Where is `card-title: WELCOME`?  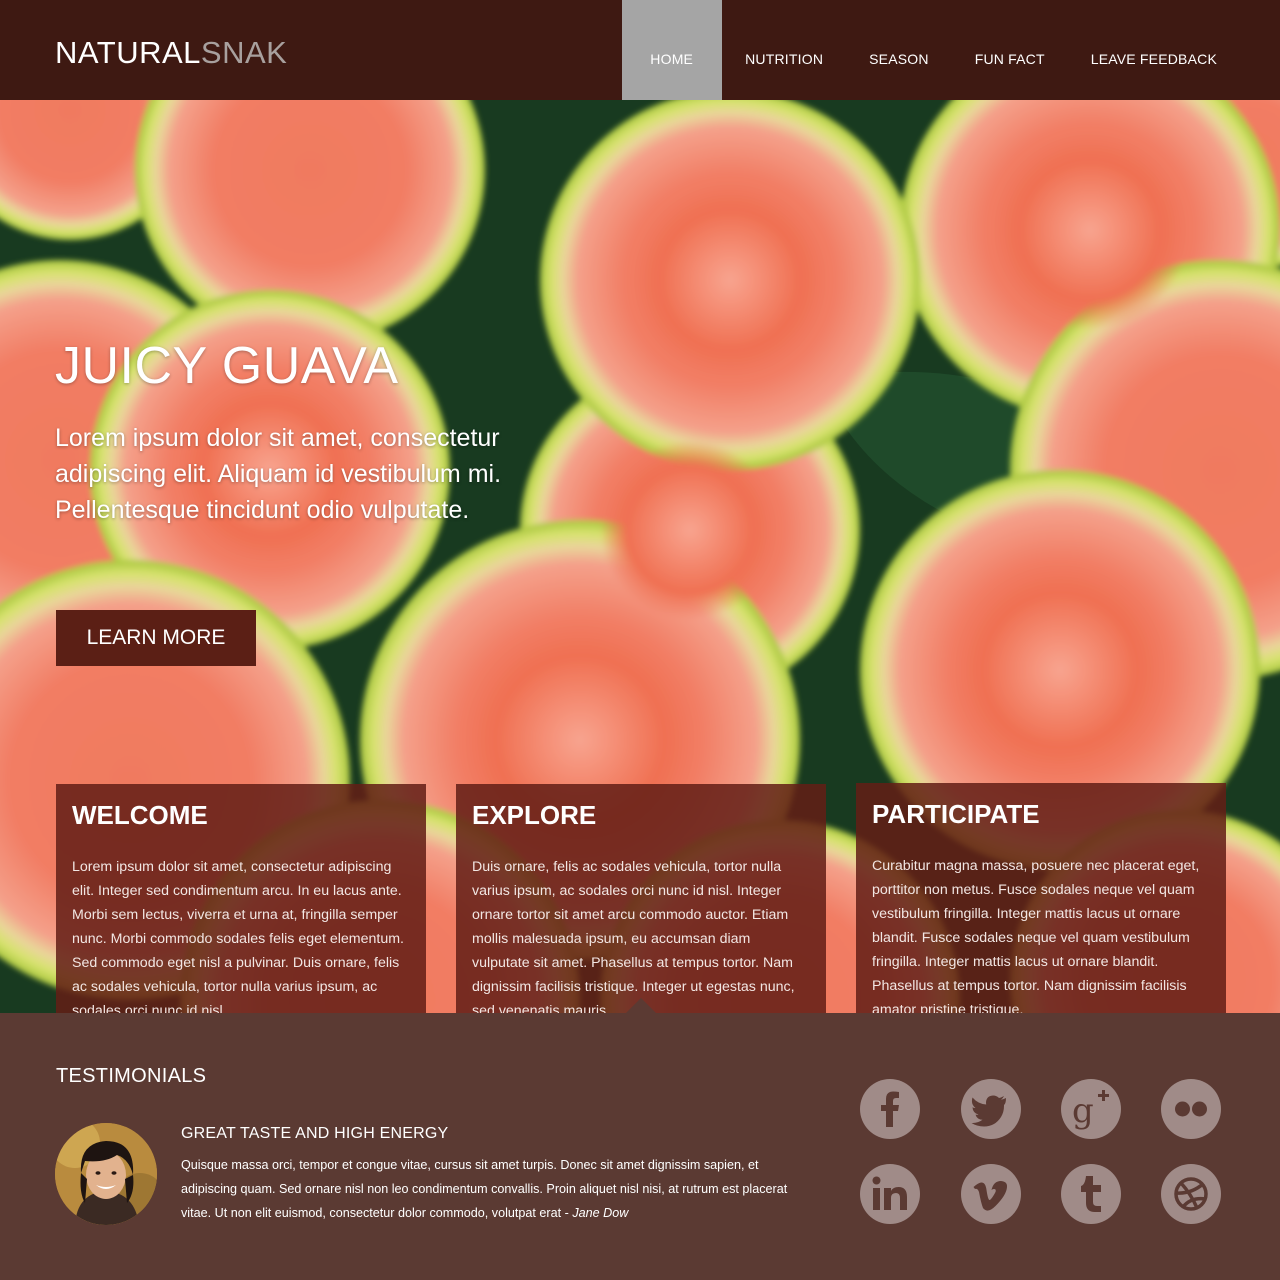
card-title: WELCOME is located at coordinates (140, 815).